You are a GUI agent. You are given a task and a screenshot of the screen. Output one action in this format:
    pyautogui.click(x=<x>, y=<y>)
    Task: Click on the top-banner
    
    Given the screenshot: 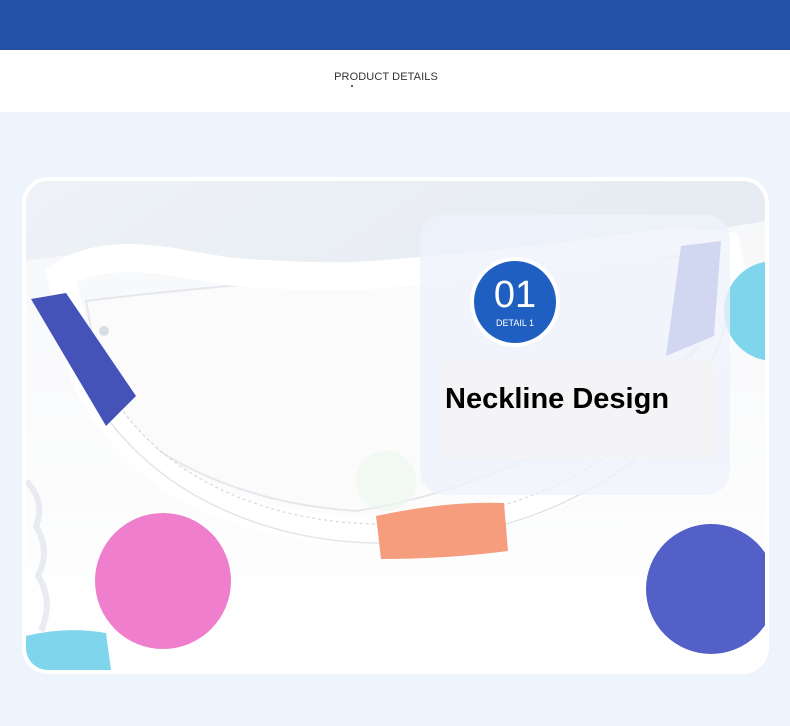 What is the action you would take?
    pyautogui.click(x=395, y=25)
    